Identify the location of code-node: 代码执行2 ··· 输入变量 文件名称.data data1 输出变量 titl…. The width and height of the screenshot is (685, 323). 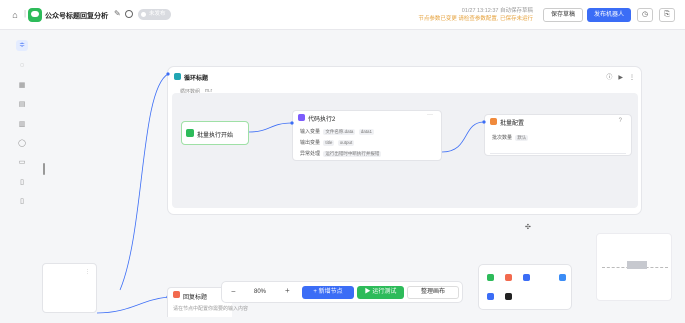
(367, 135).